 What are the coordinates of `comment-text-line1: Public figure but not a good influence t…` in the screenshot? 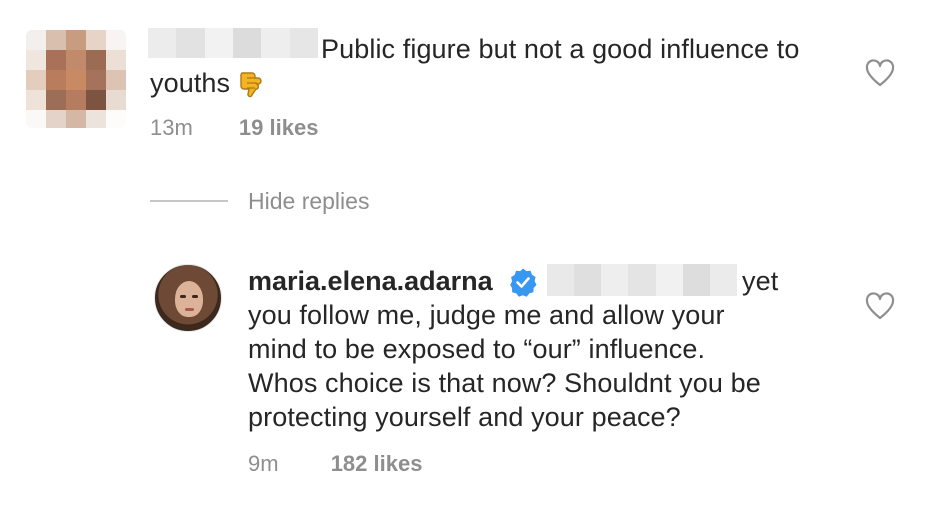 It's located at (560, 49).